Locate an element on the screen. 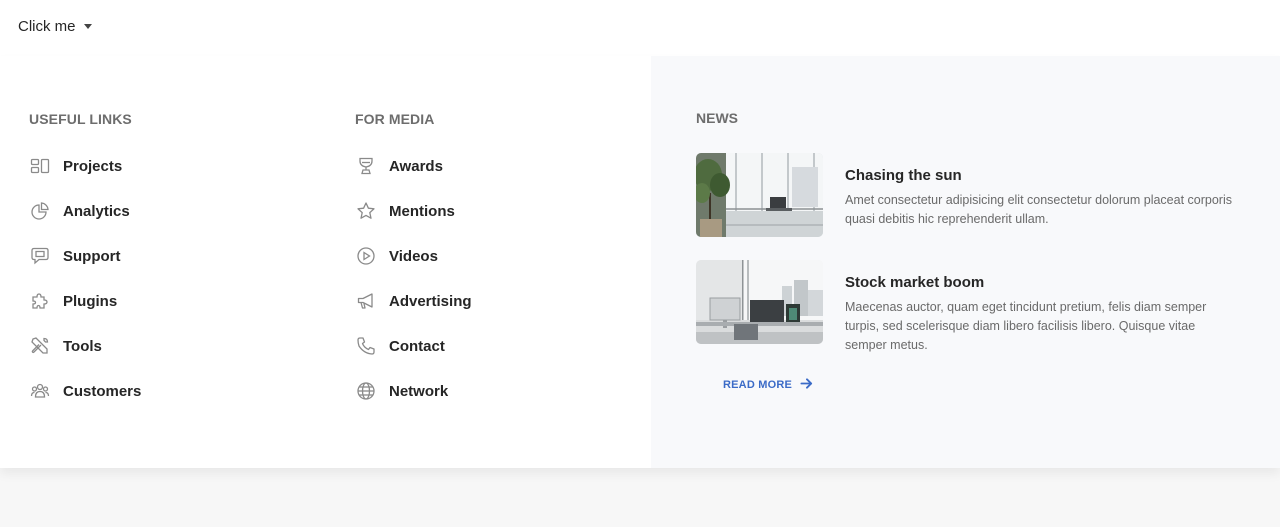 Image resolution: width=1280 pixels, height=527 pixels. link-support: Support is located at coordinates (85, 256).